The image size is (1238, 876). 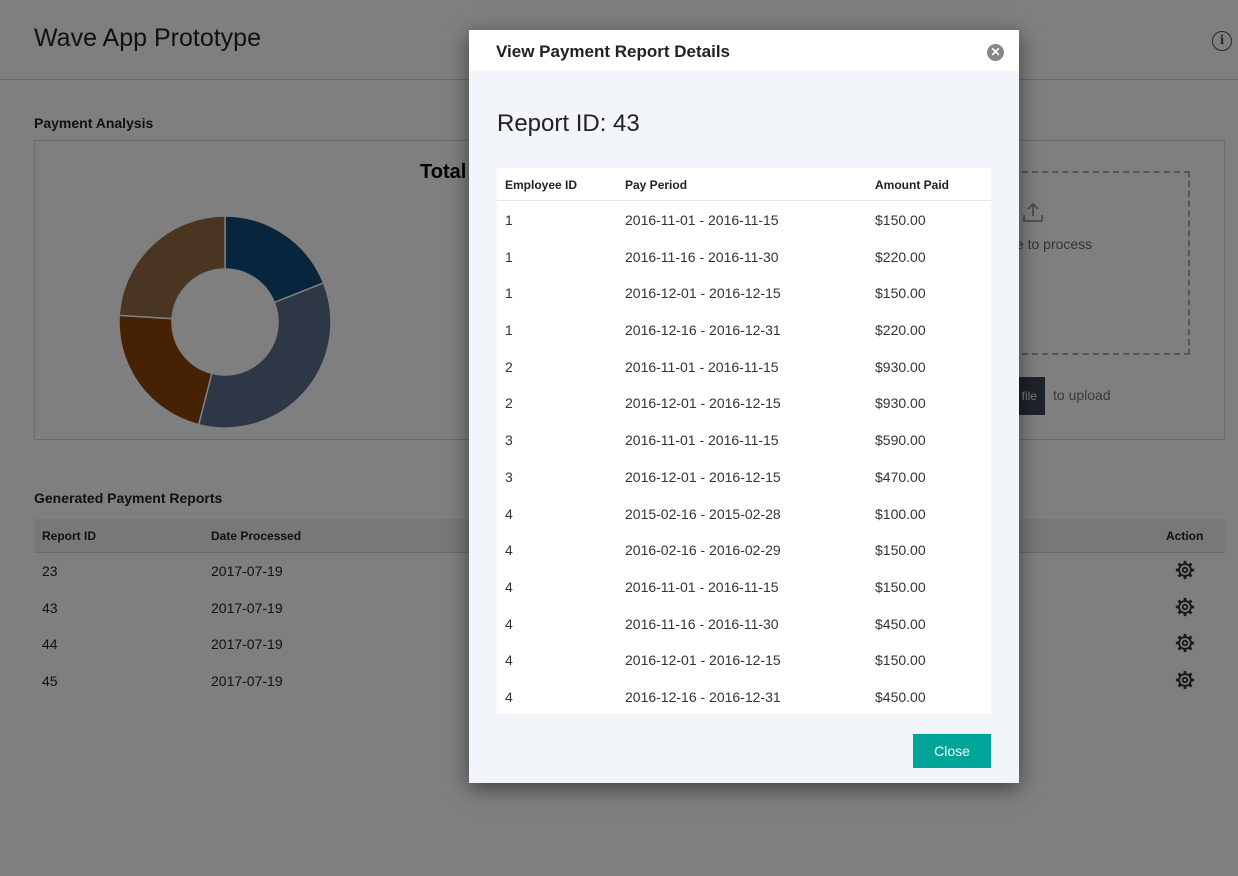 I want to click on table-row: 3 2016-11-01 - 2016-11-15 $590.00, so click(x=744, y=439).